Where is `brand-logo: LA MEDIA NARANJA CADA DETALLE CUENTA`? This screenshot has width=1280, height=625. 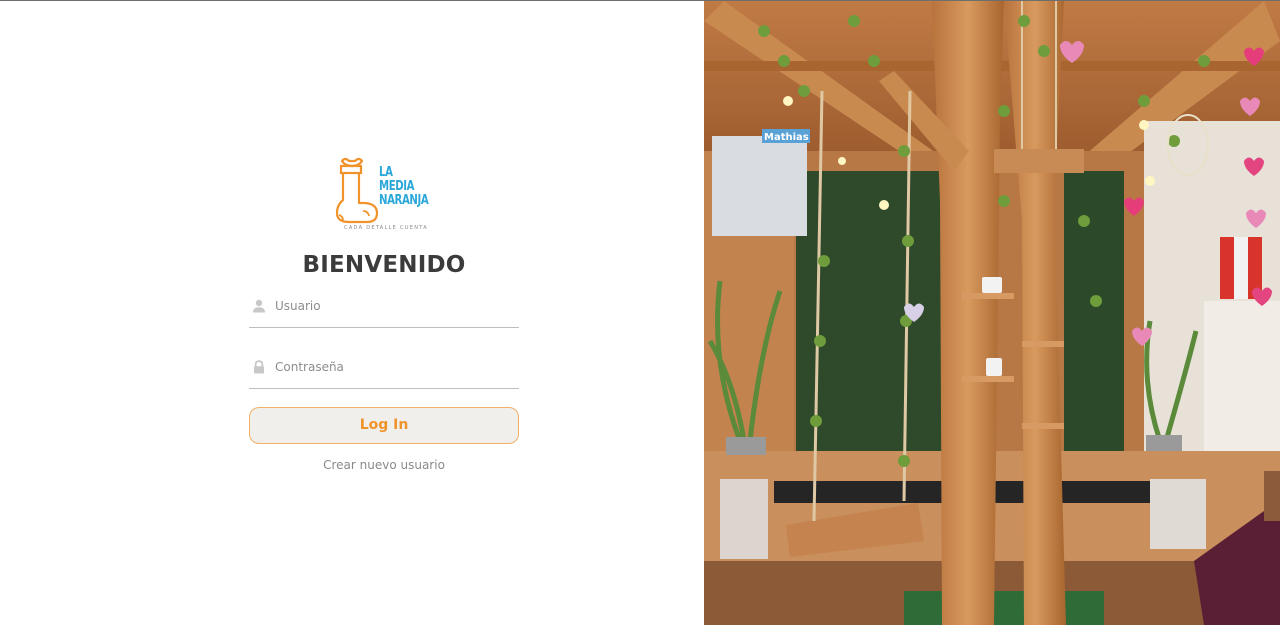 brand-logo: LA MEDIA NARANJA CADA DETALLE CUENTA is located at coordinates (385, 195).